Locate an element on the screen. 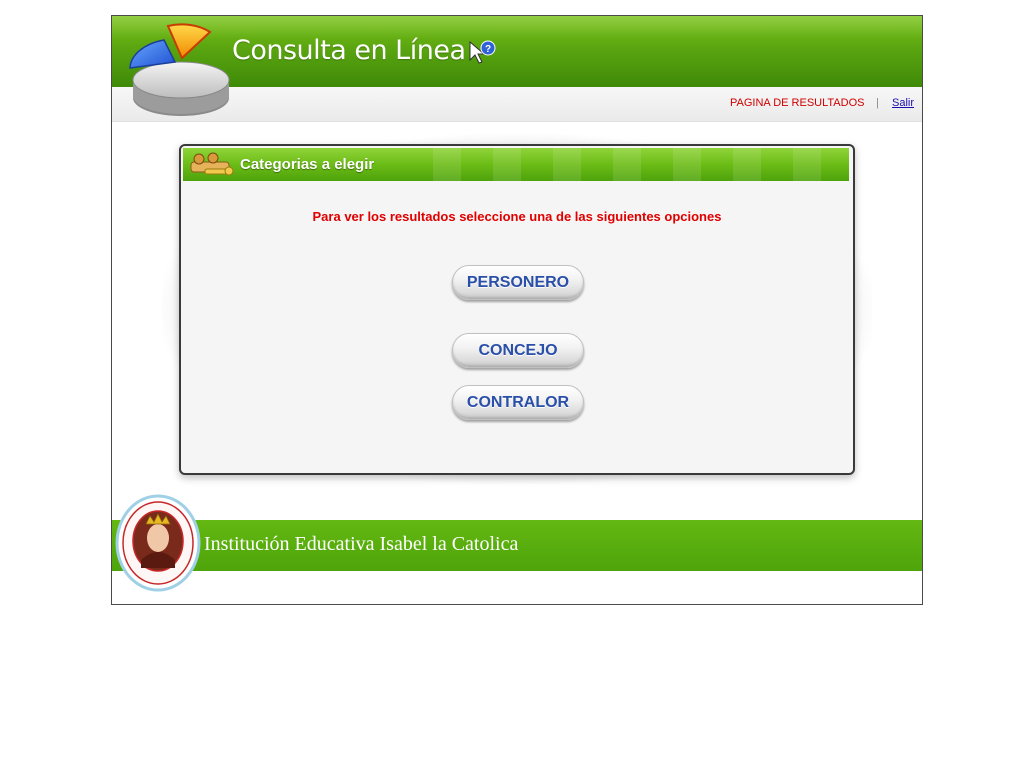  panel-title: Categorias a elegir is located at coordinates (307, 164).